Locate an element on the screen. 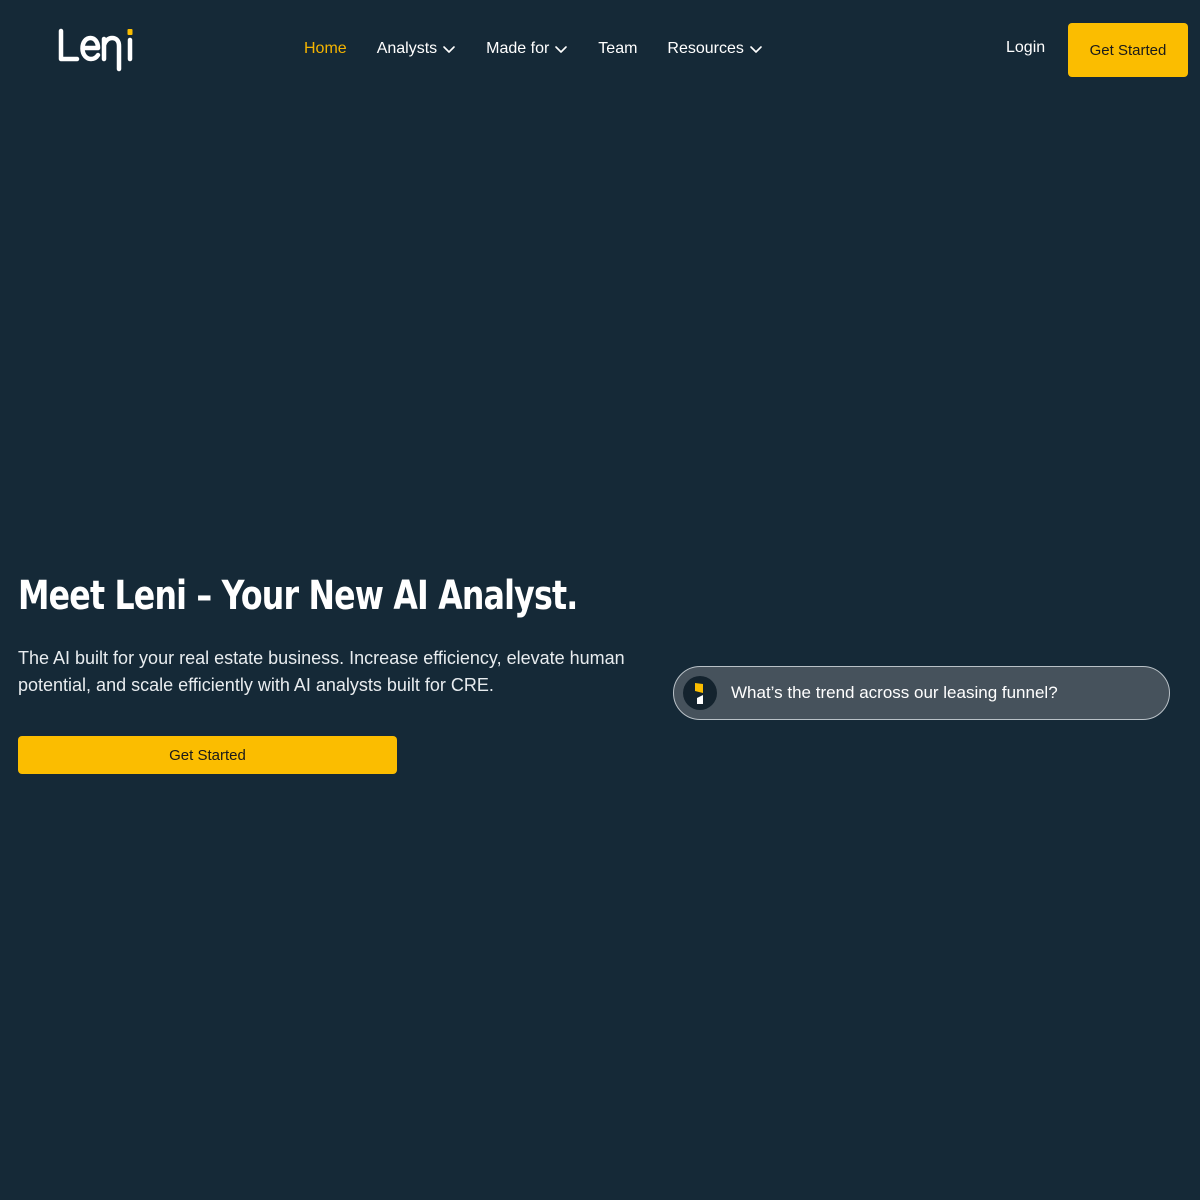 The image size is (1200, 1200). nav-item-label: Team is located at coordinates (618, 48).